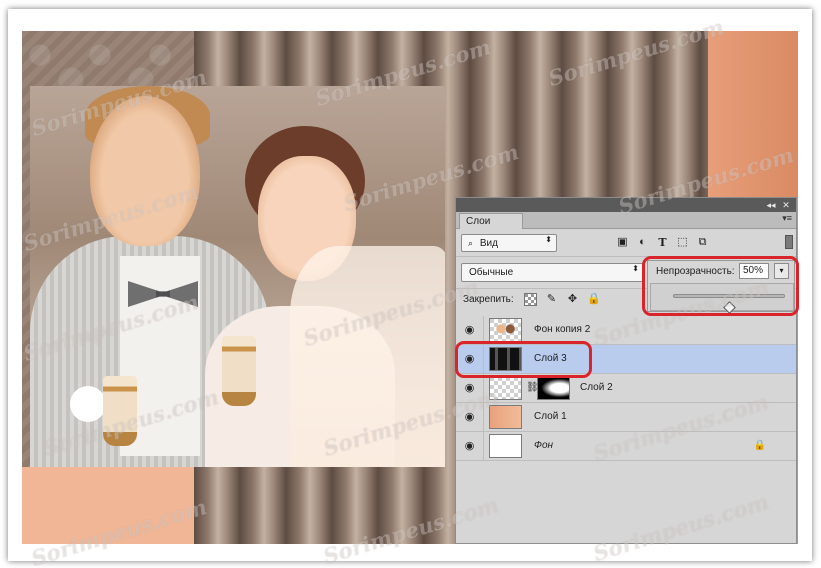 The image size is (821, 568). I want to click on search-icon: ⌕, so click(471, 243).